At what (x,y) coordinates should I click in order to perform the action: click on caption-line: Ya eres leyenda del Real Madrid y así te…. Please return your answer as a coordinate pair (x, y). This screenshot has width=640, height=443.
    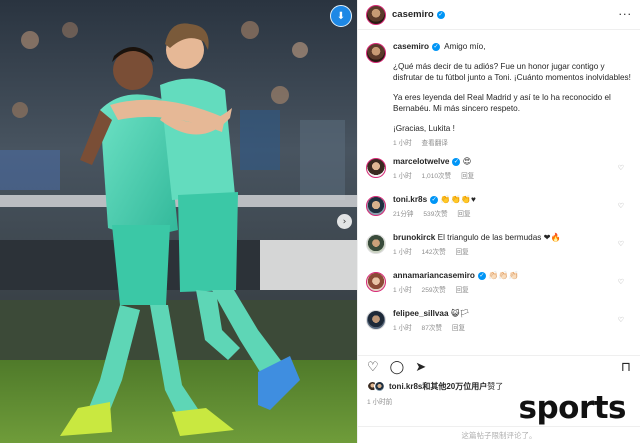
    Looking at the image, I should click on (502, 103).